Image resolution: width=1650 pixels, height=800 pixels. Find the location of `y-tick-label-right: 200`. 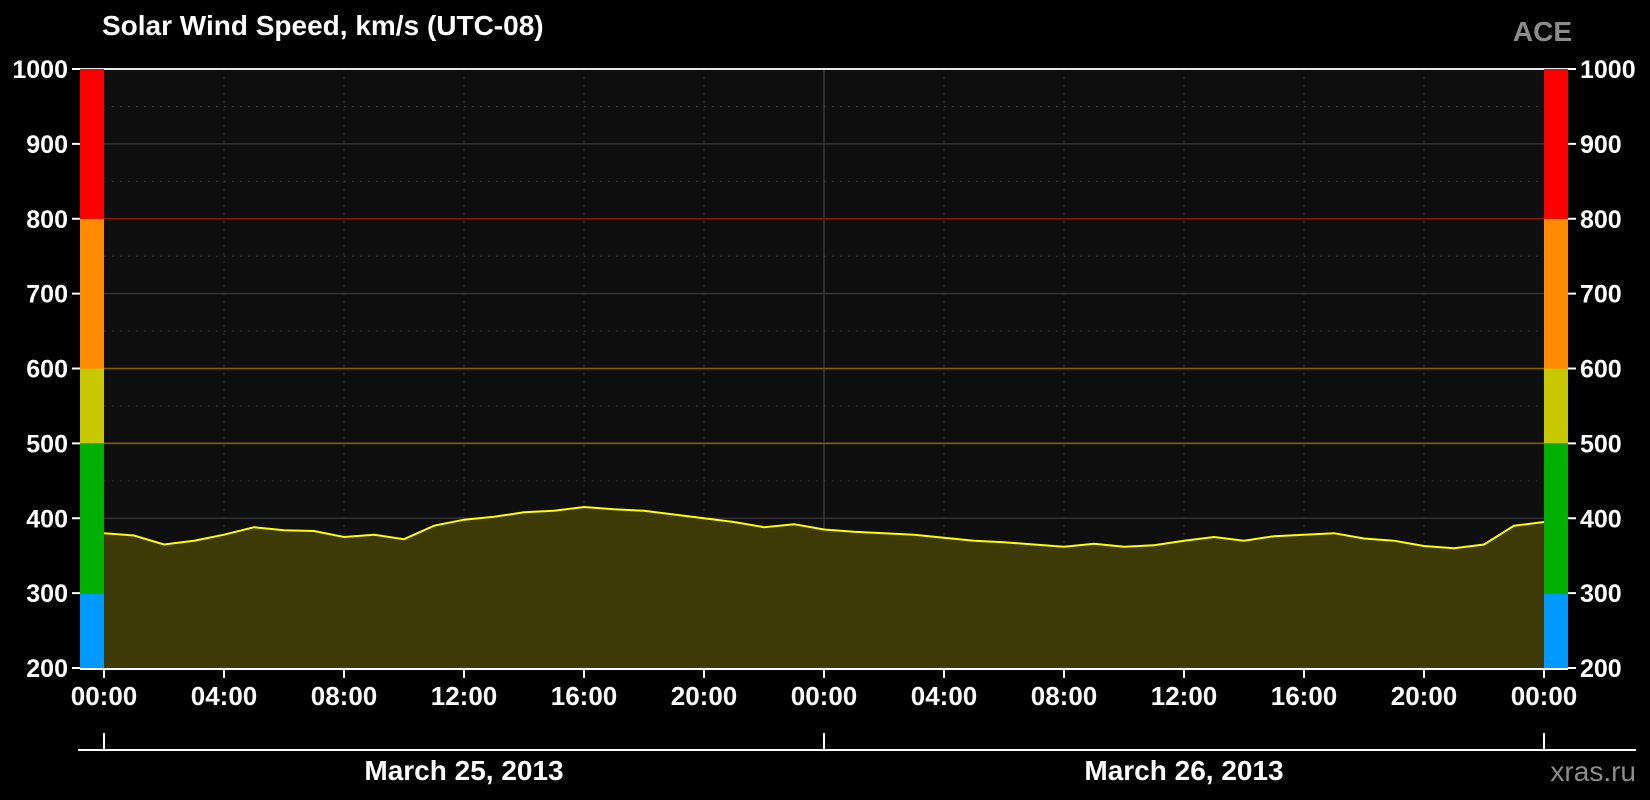

y-tick-label-right: 200 is located at coordinates (1601, 669).